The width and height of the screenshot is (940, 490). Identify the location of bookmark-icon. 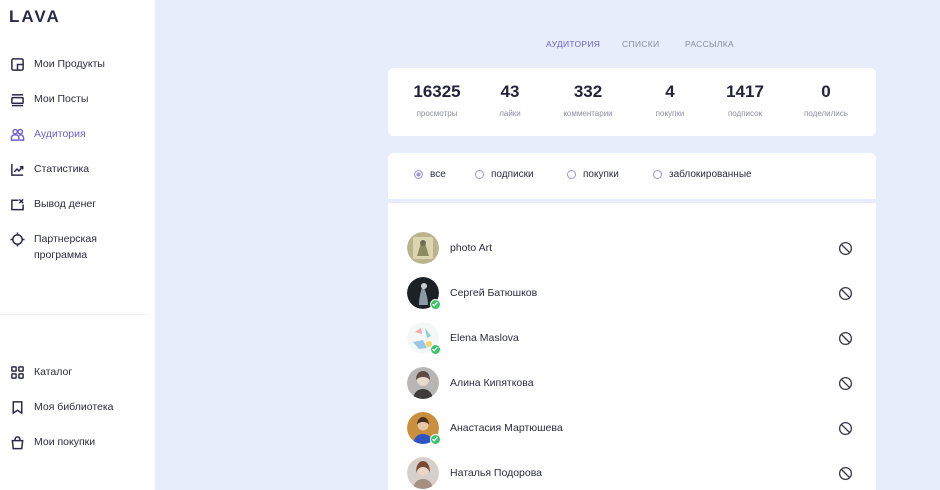
(17, 407).